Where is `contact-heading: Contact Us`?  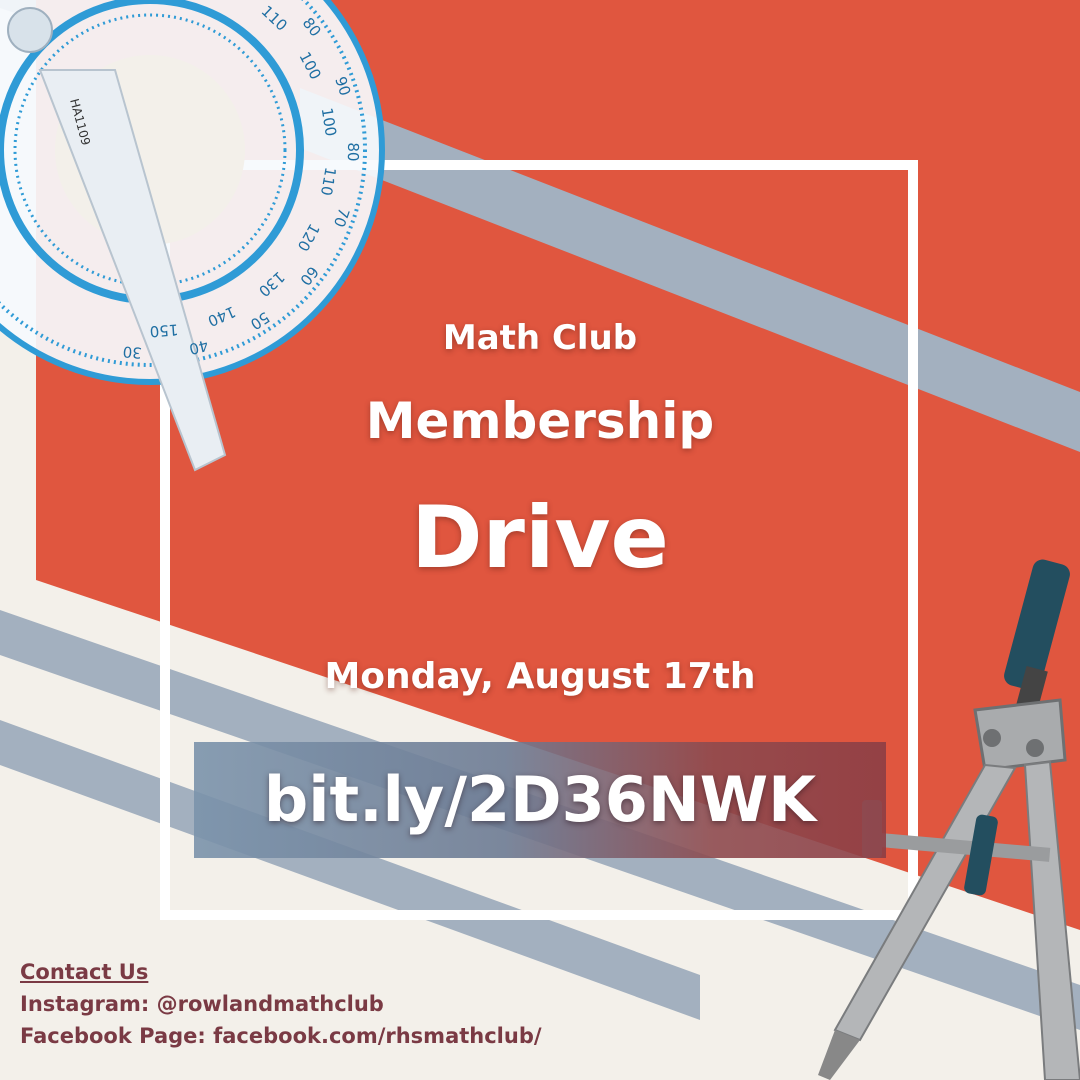 contact-heading: Contact Us is located at coordinates (84, 972).